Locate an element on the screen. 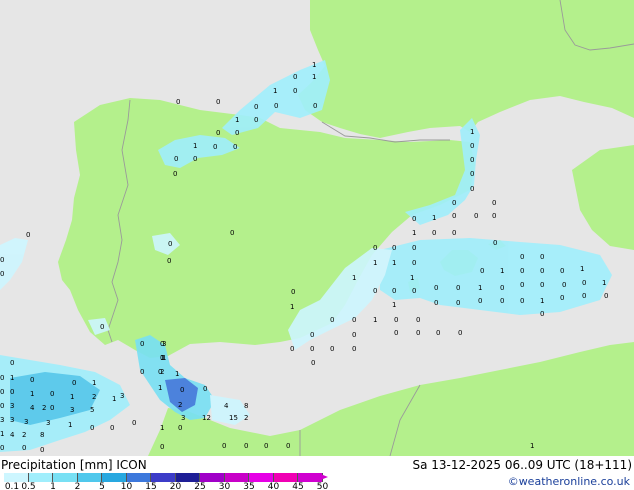 The height and width of the screenshot is (490, 634). legend-tick-label: 25 is located at coordinates (200, 486).